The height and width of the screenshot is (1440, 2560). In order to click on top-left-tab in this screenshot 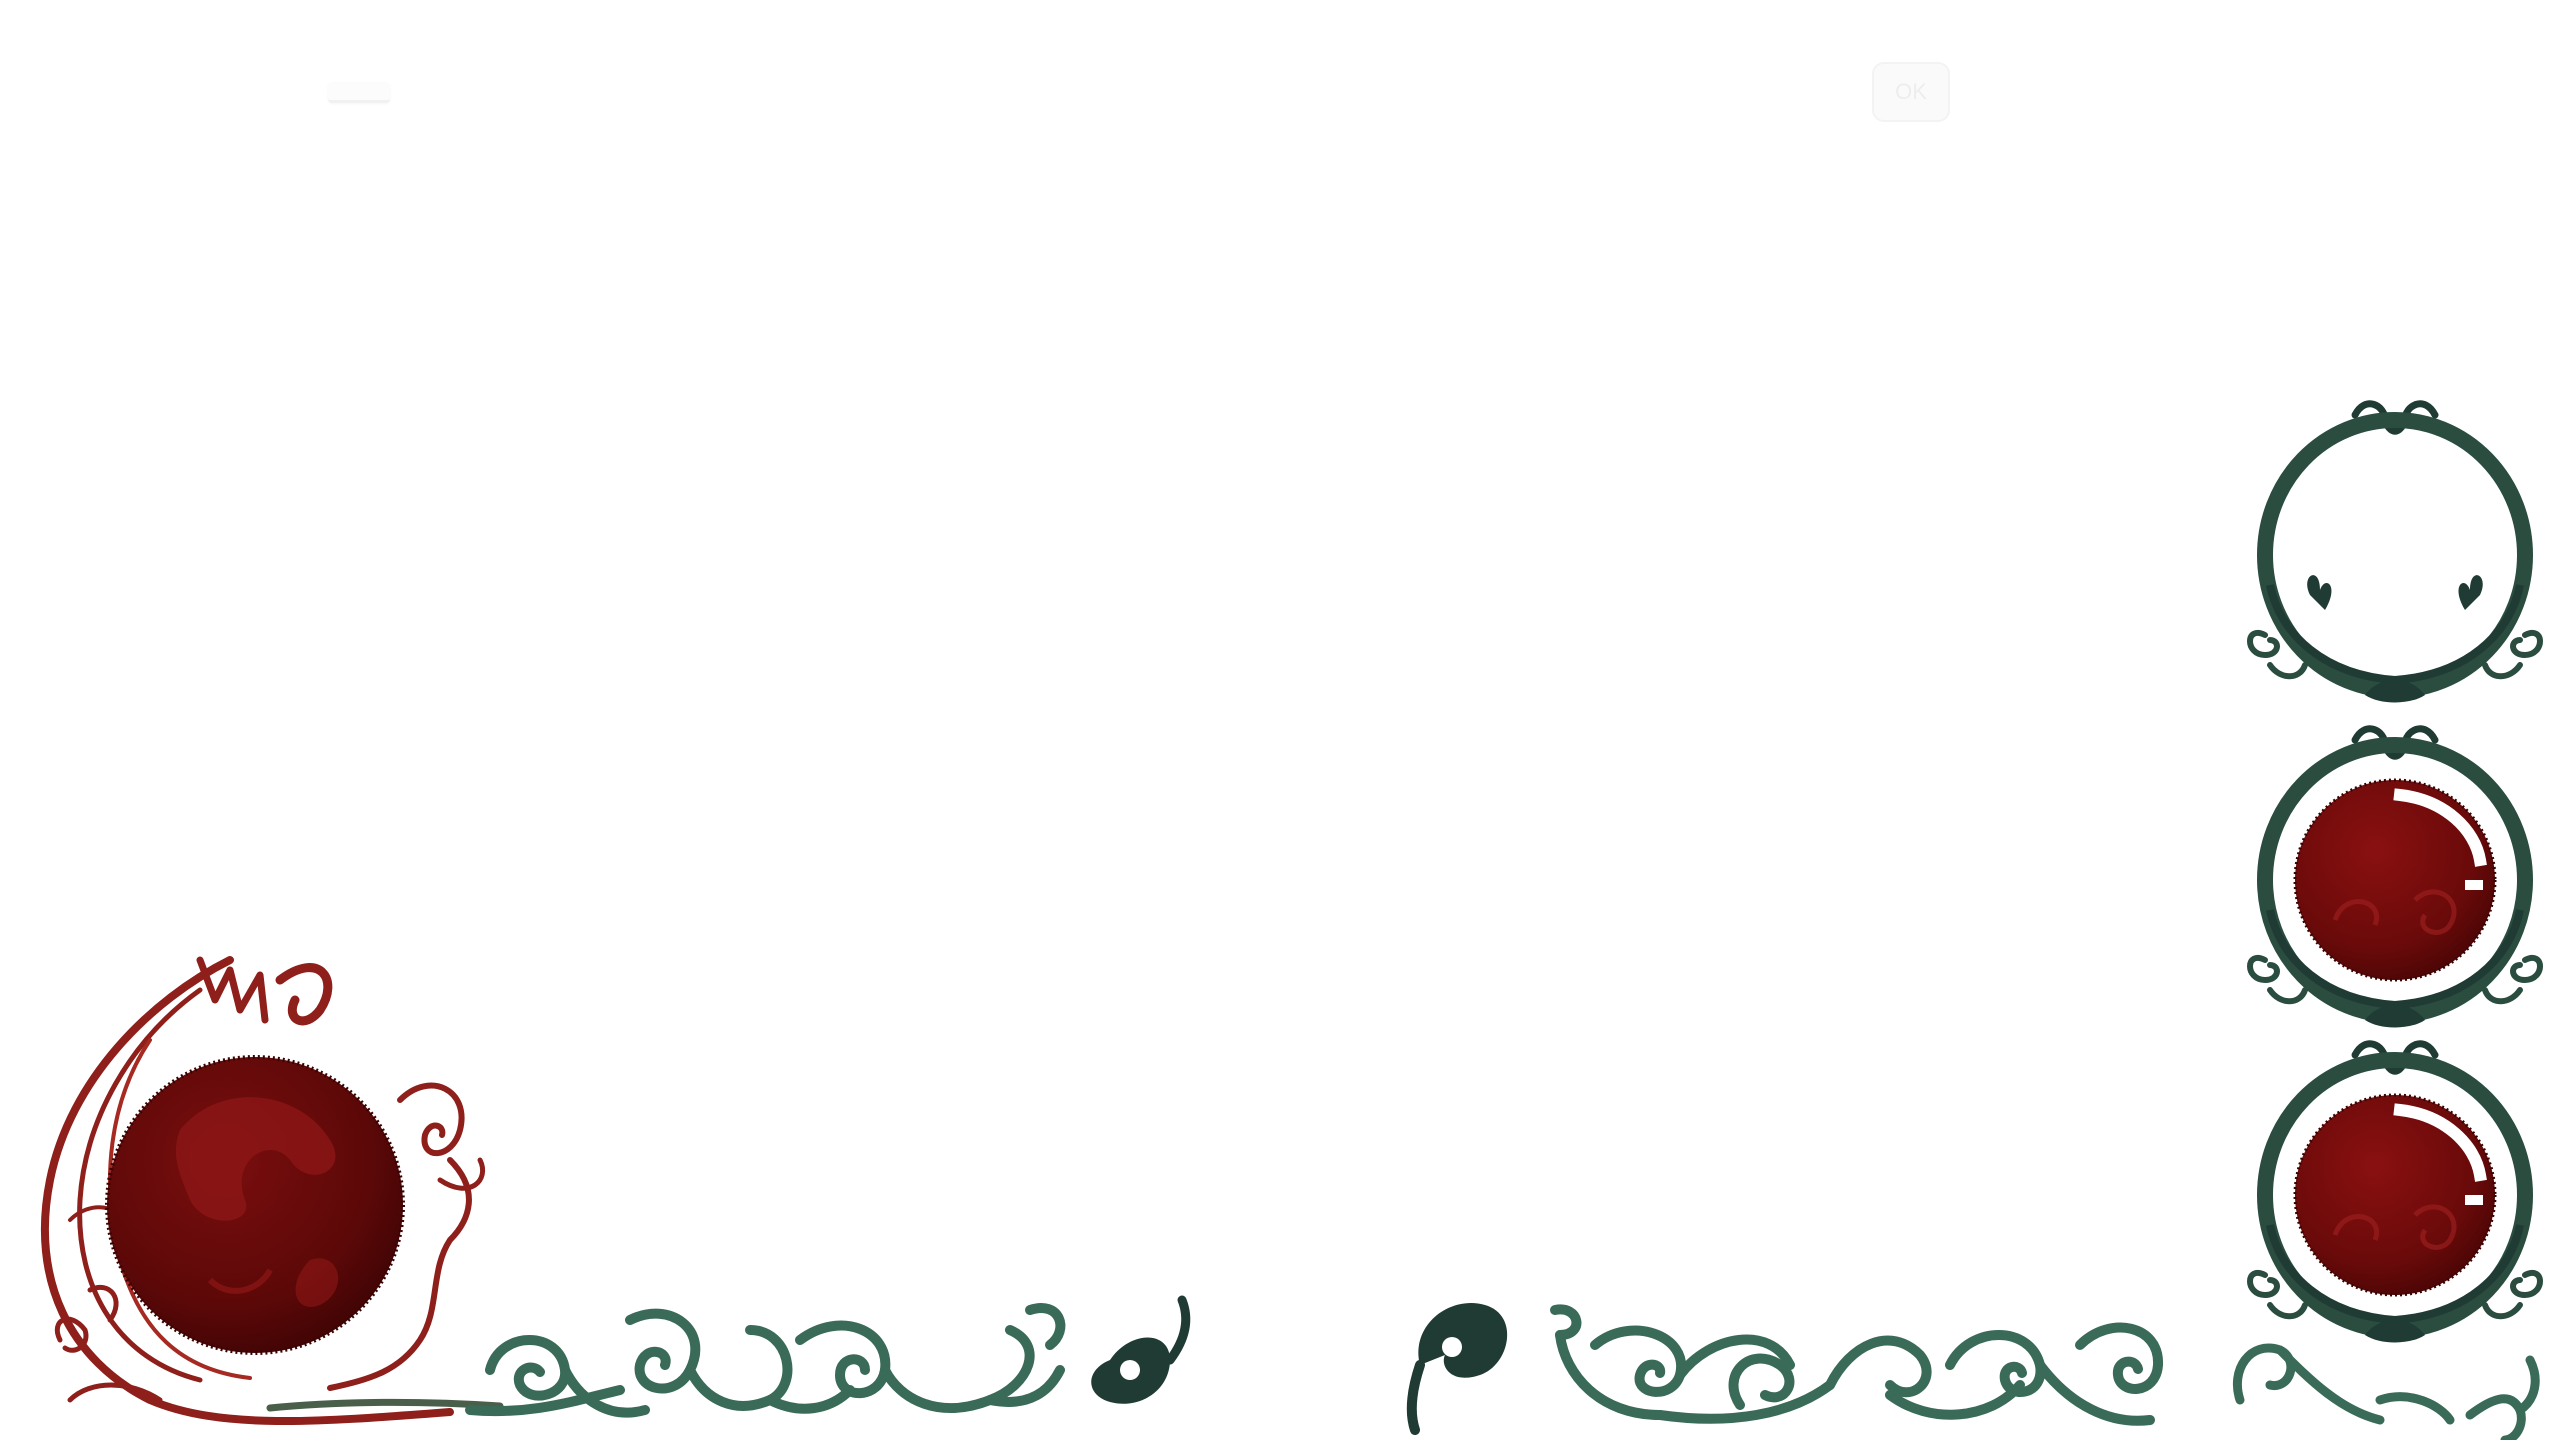, I will do `click(359, 92)`.